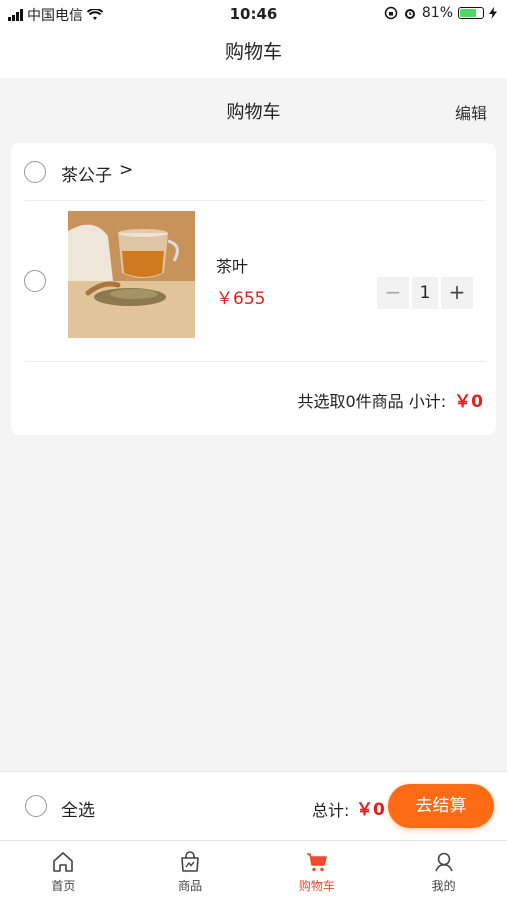  I want to click on nav-bar: 购物车, so click(253, 53).